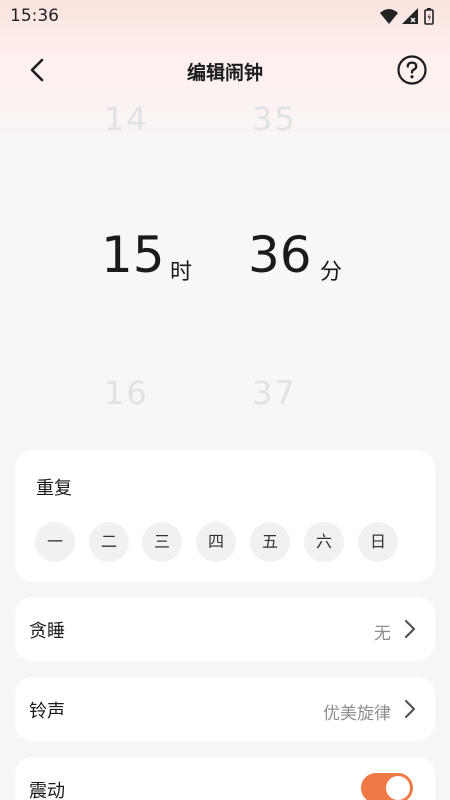 The width and height of the screenshot is (450, 800). I want to click on day-mon: 一, so click(55, 542).